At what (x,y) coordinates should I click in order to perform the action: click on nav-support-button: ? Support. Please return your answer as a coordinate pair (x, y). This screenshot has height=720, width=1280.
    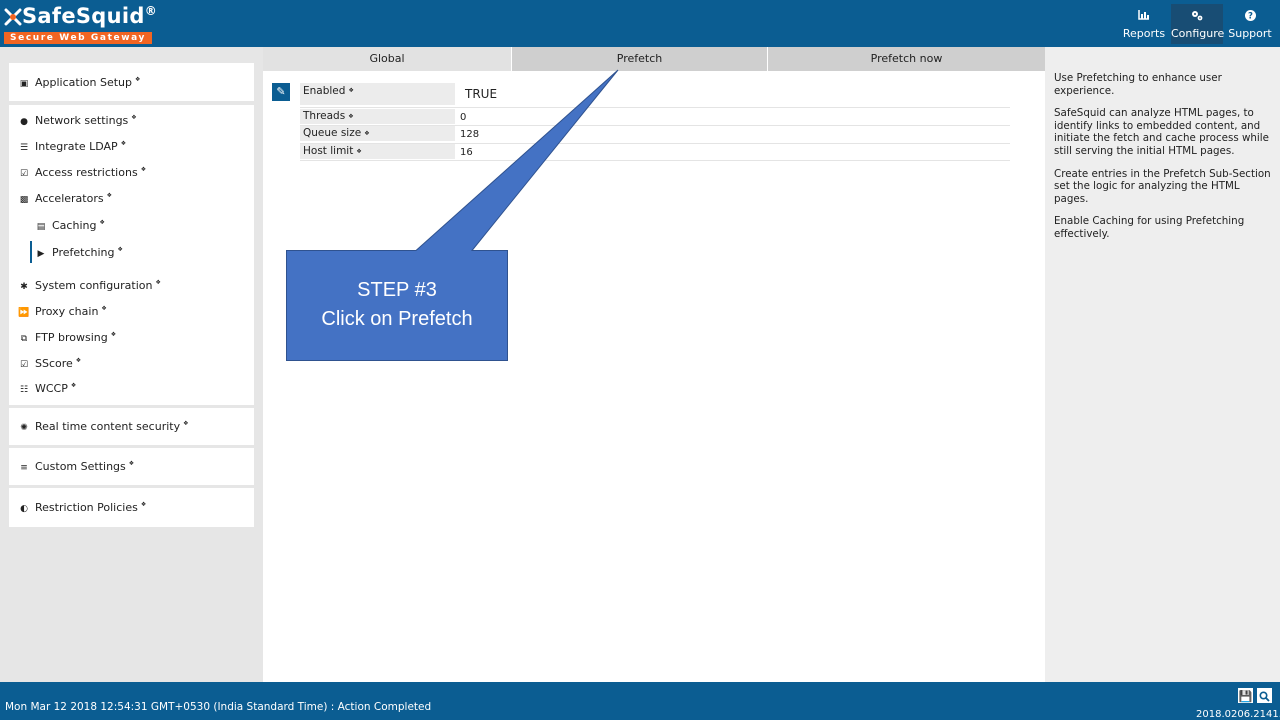
    Looking at the image, I should click on (1250, 24).